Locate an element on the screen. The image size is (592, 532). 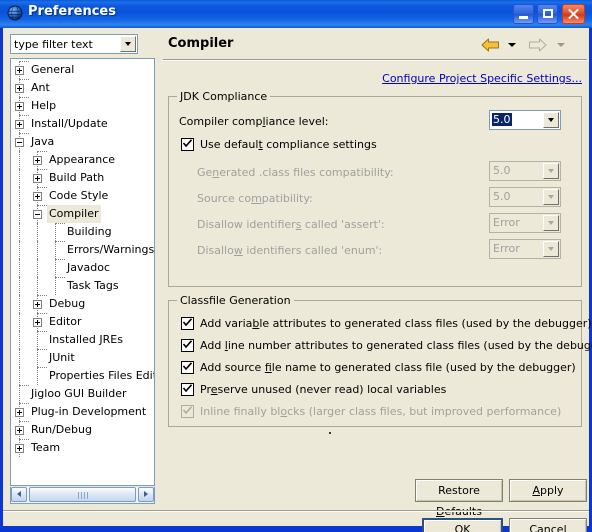
minimize-icon is located at coordinates (523, 17).